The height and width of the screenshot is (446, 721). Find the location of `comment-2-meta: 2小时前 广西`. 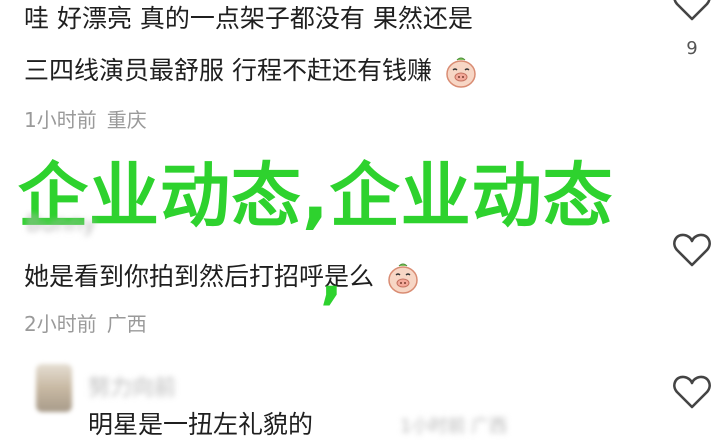

comment-2-meta: 2小时前 广西 is located at coordinates (90, 322).